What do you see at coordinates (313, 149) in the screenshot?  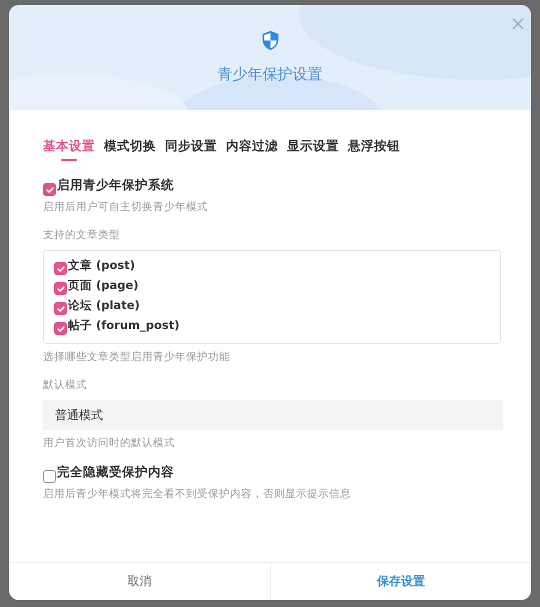 I see `tab: 显示设置` at bounding box center [313, 149].